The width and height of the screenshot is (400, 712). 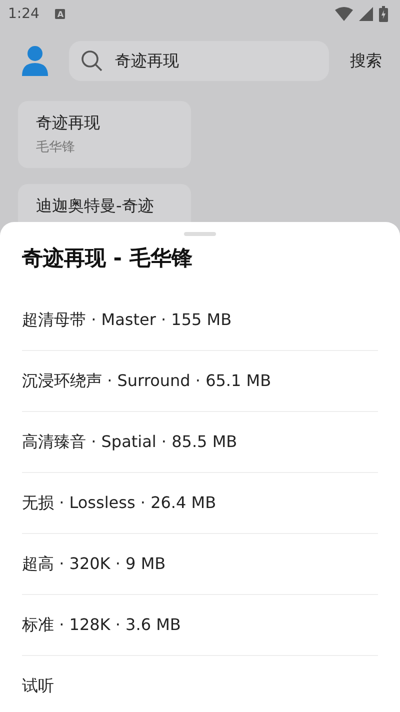 I want to click on search-icon, so click(x=92, y=61).